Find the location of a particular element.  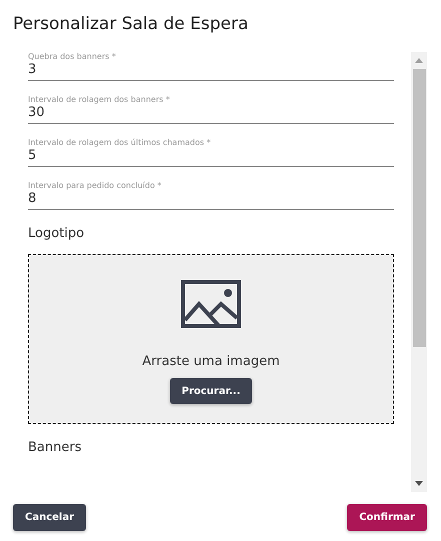

field-label: Quebra dos banners * is located at coordinates (72, 56).